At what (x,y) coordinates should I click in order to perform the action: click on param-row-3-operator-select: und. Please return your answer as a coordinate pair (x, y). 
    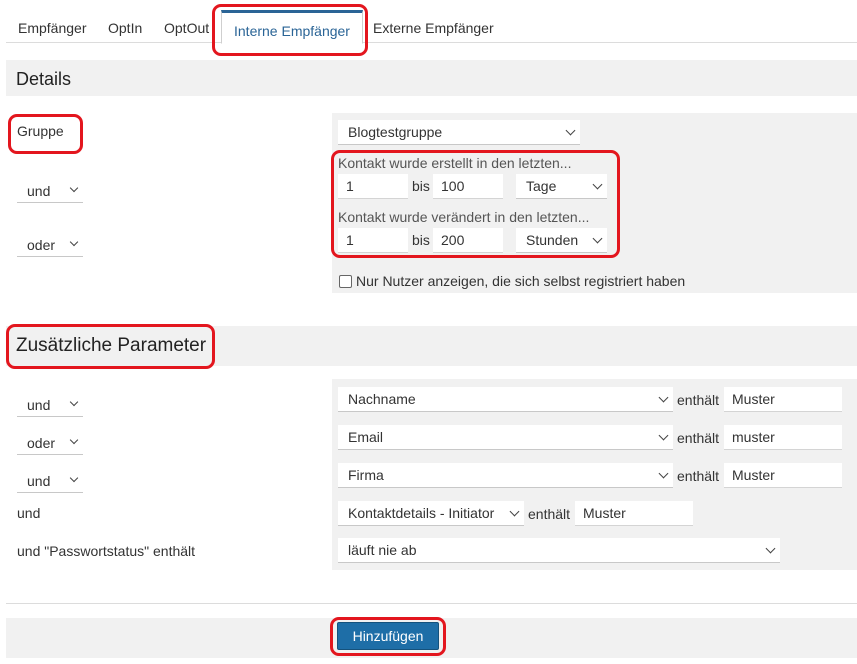
    Looking at the image, I should click on (50, 481).